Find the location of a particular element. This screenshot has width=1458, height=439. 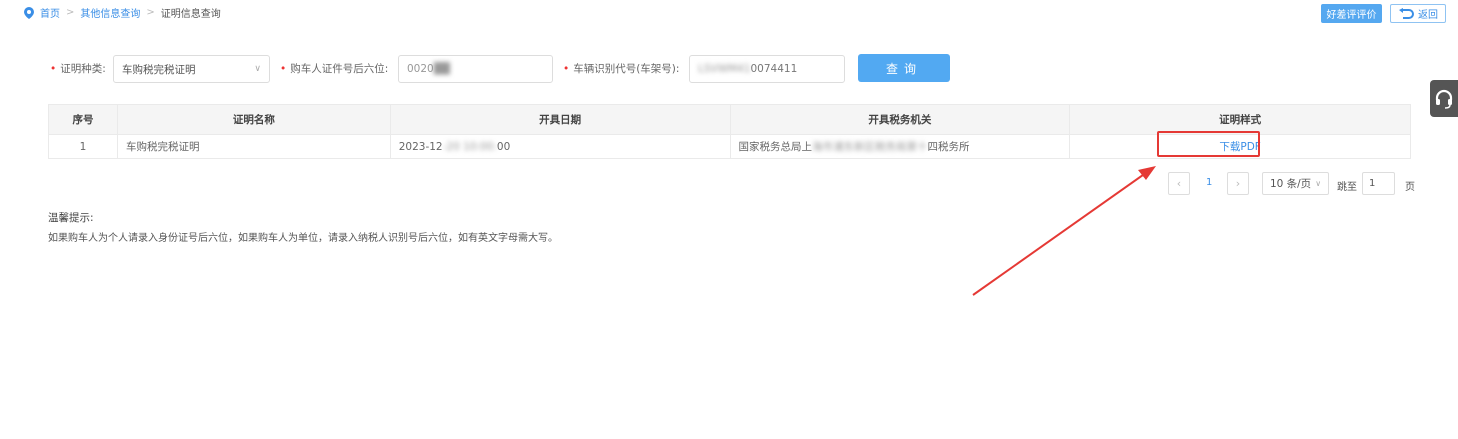

cell-name: 车购税完税证明 is located at coordinates (253, 146).